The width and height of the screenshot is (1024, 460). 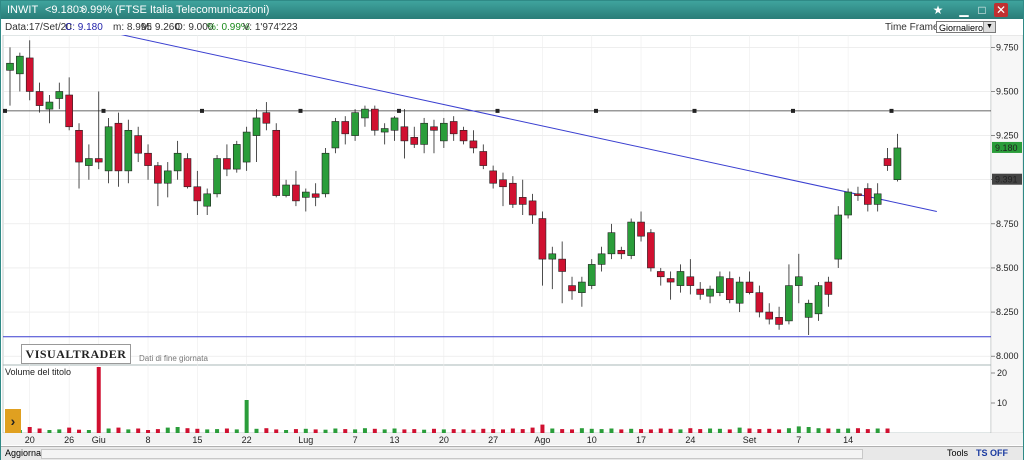 I want to click on horizontal-scrollbar, so click(x=452, y=454).